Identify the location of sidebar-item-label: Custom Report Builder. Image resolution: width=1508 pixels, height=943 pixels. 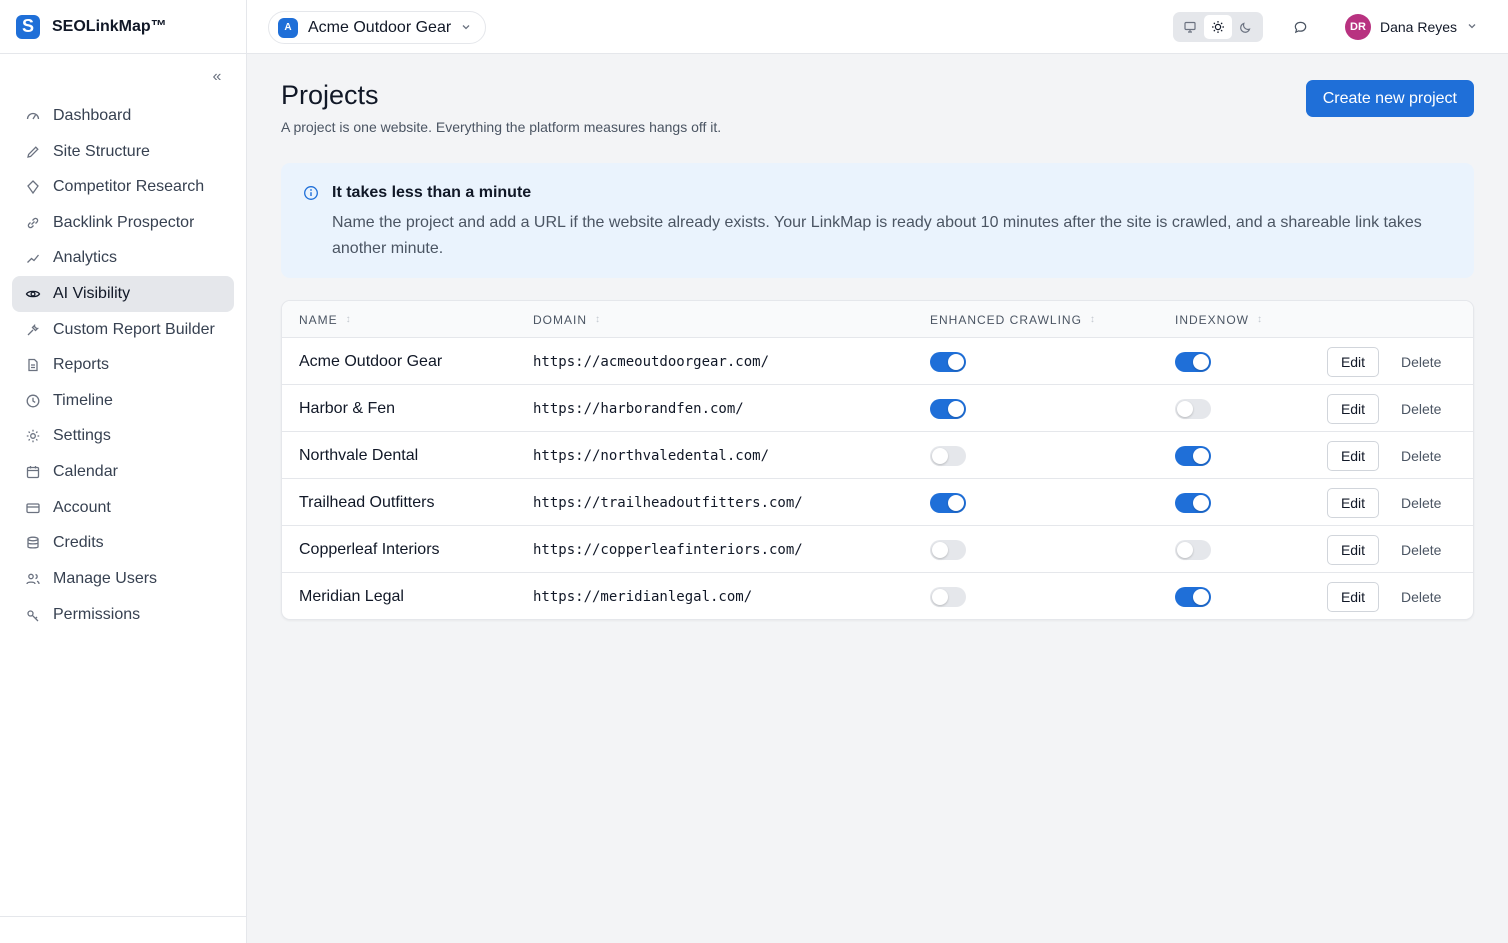
(134, 329).